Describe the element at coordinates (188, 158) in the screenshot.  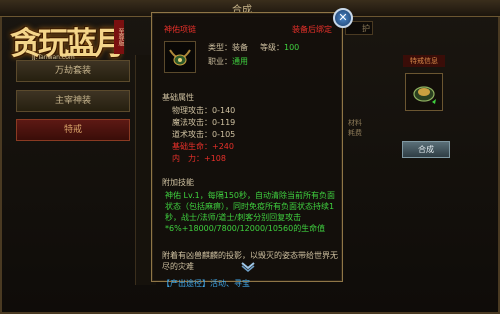
I see `attr-label: 内 力：` at that location.